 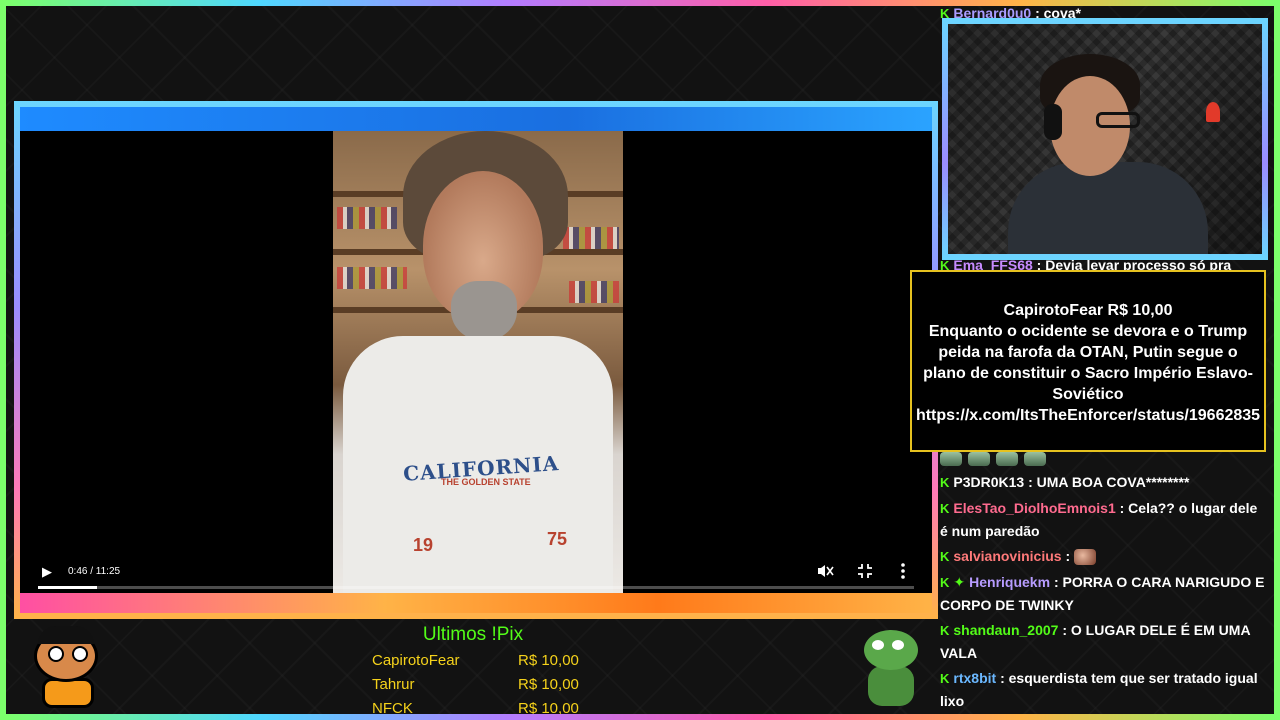 I want to click on person-beard, so click(x=484, y=311).